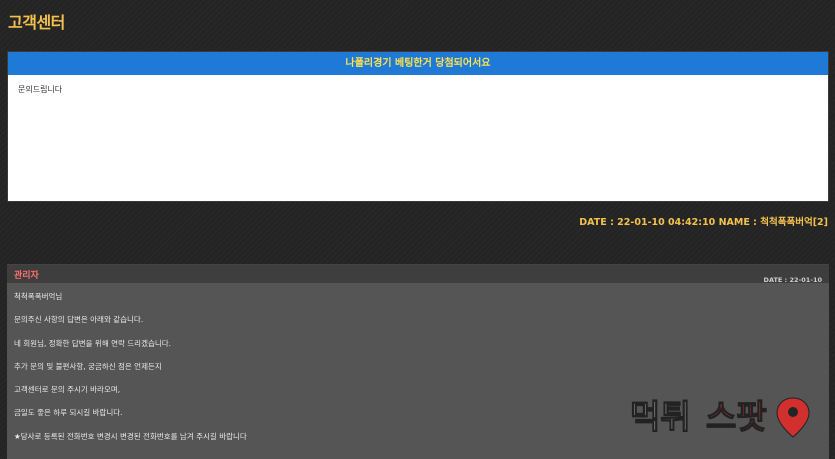  What do you see at coordinates (40, 89) in the screenshot?
I see `inquiry-content: 문의드립니다` at bounding box center [40, 89].